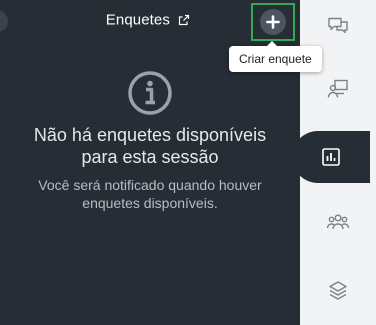 The image size is (376, 325). I want to click on panel-header: Enquetes, so click(150, 22).